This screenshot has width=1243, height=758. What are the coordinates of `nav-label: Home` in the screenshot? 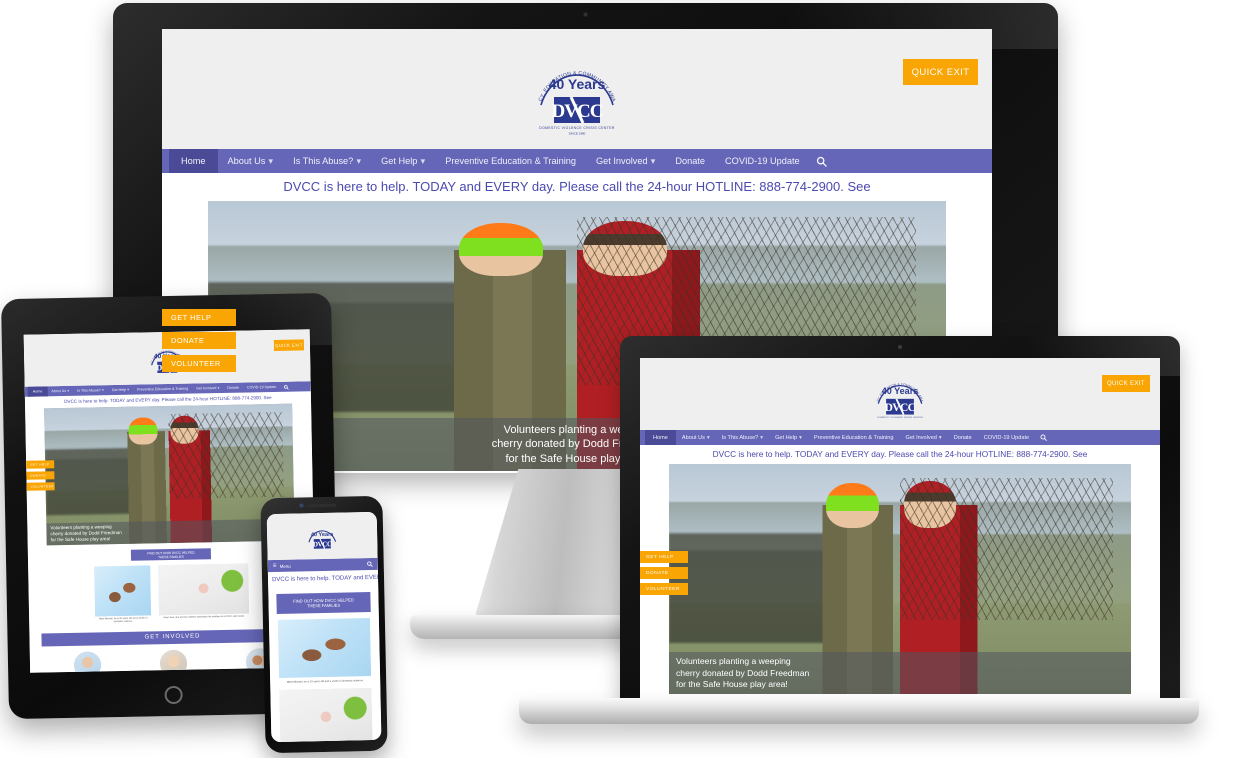 It's located at (660, 437).